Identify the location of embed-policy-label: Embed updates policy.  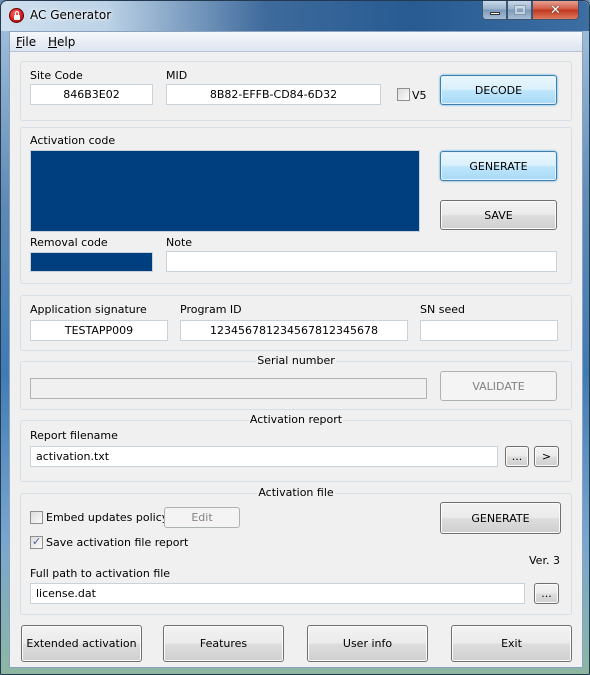
(107, 517).